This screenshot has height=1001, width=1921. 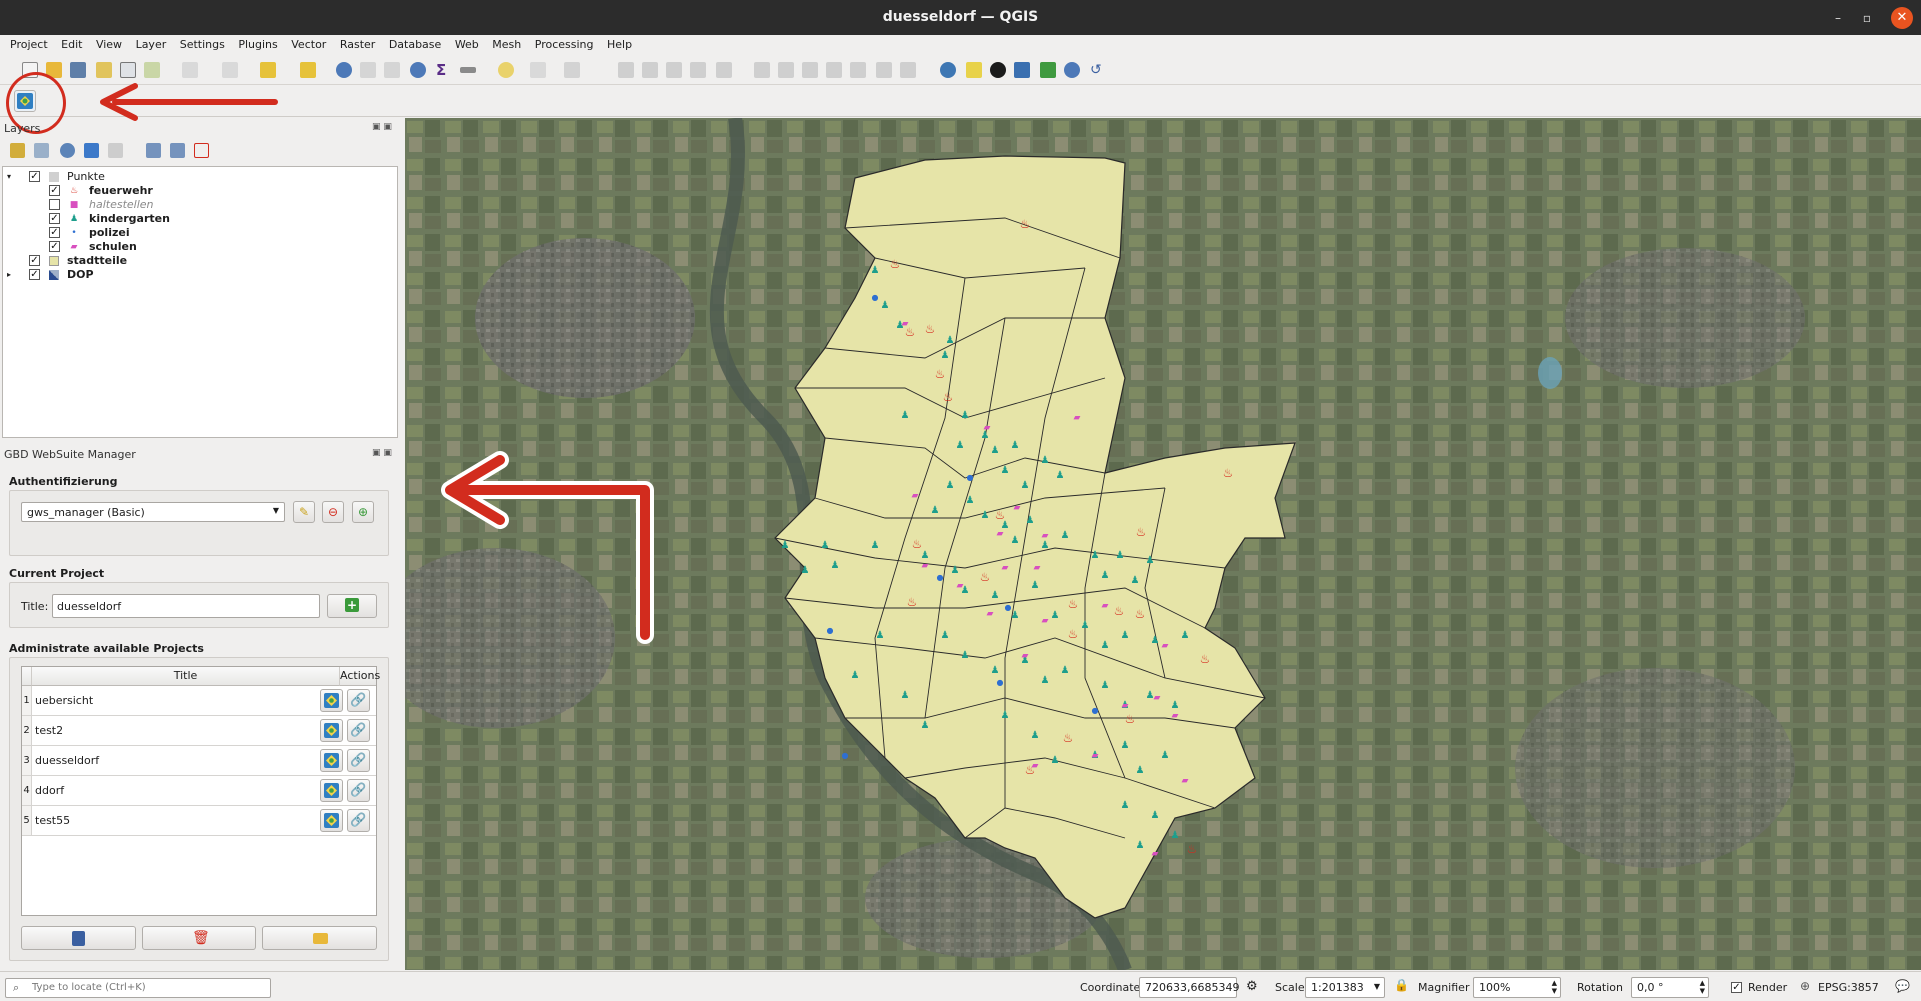 I want to click on menu-vector: Vector, so click(x=308, y=43).